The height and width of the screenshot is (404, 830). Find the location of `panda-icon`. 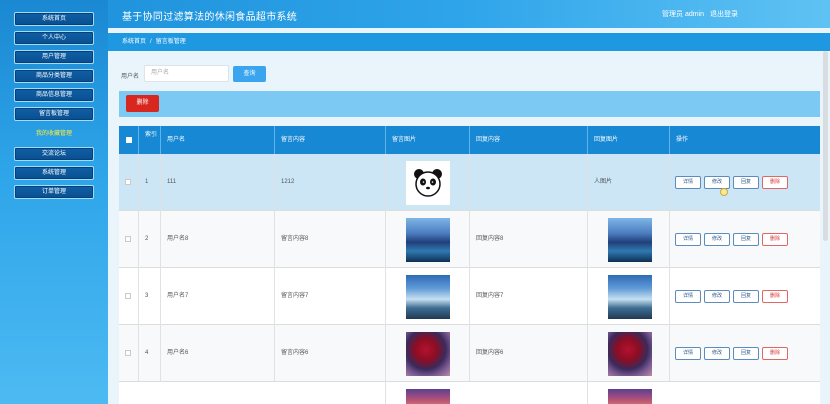

panda-icon is located at coordinates (428, 183).